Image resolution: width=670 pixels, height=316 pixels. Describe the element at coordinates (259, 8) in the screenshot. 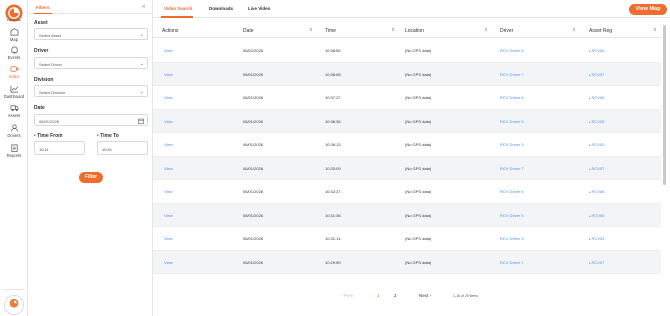

I see `tab-live-video: Live Video` at that location.